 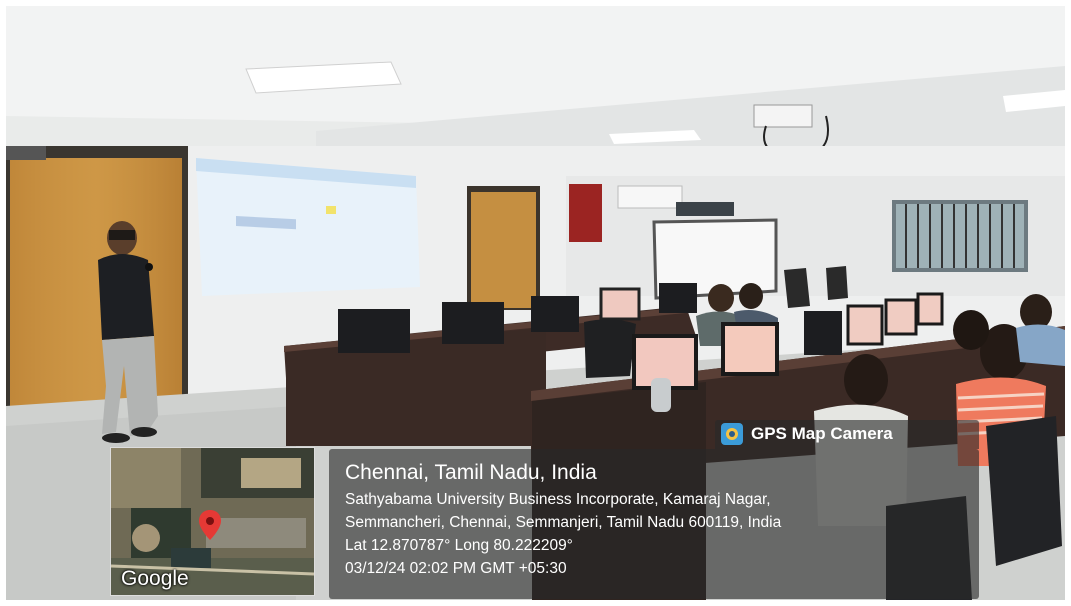 What do you see at coordinates (155, 578) in the screenshot?
I see `google-logo: Google` at bounding box center [155, 578].